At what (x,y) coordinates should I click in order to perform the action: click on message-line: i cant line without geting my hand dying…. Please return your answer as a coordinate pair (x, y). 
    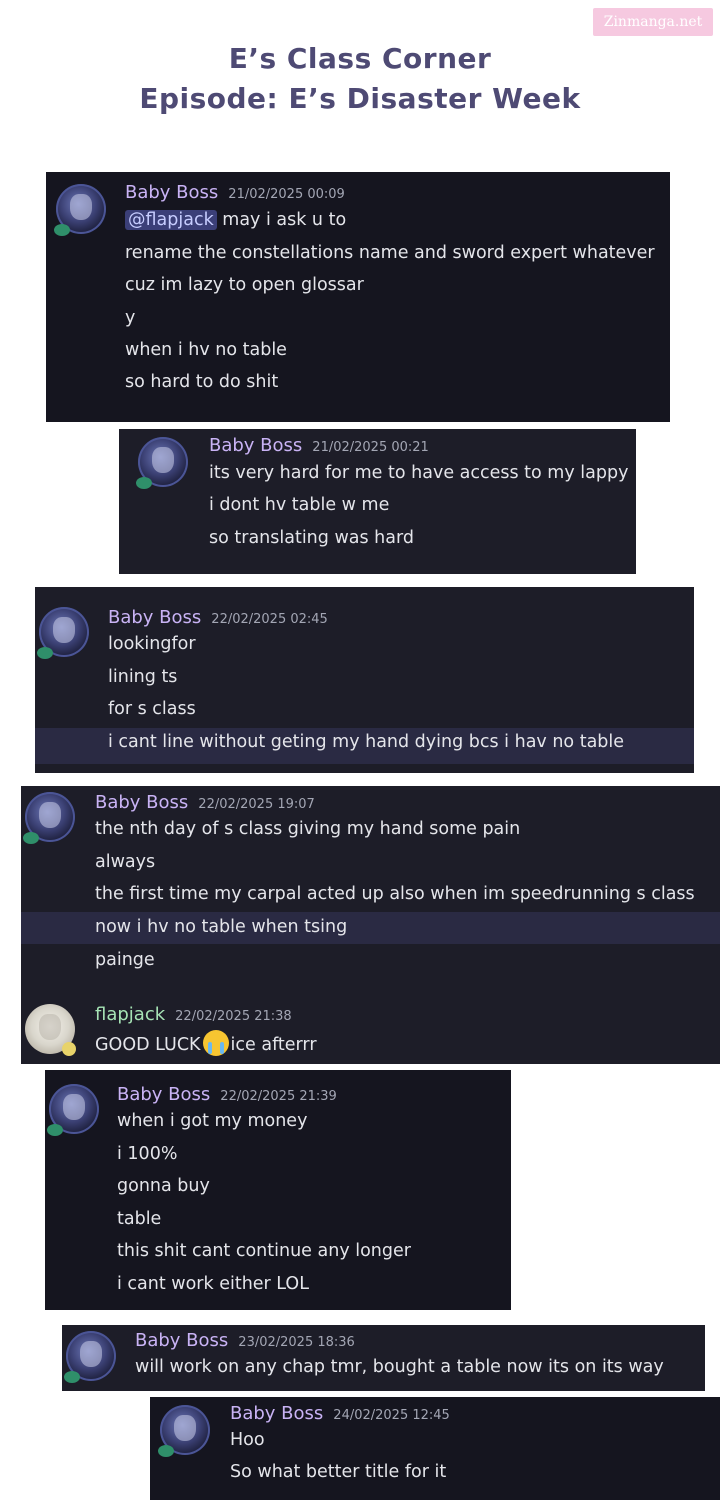
    Looking at the image, I should click on (366, 742).